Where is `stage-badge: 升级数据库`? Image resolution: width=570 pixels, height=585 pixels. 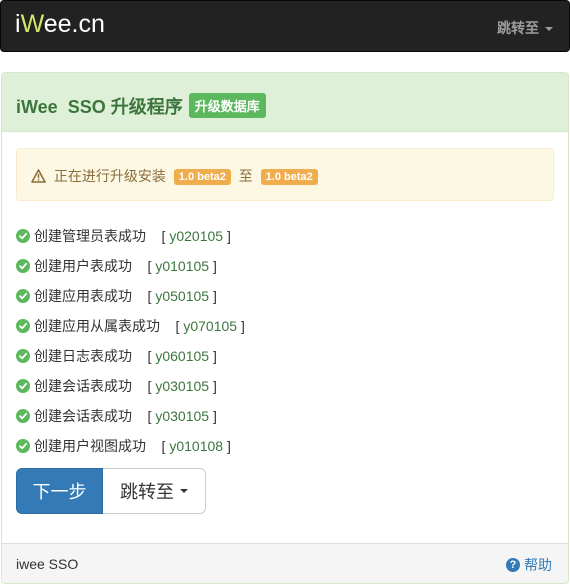
stage-badge: 升级数据库 is located at coordinates (227, 105).